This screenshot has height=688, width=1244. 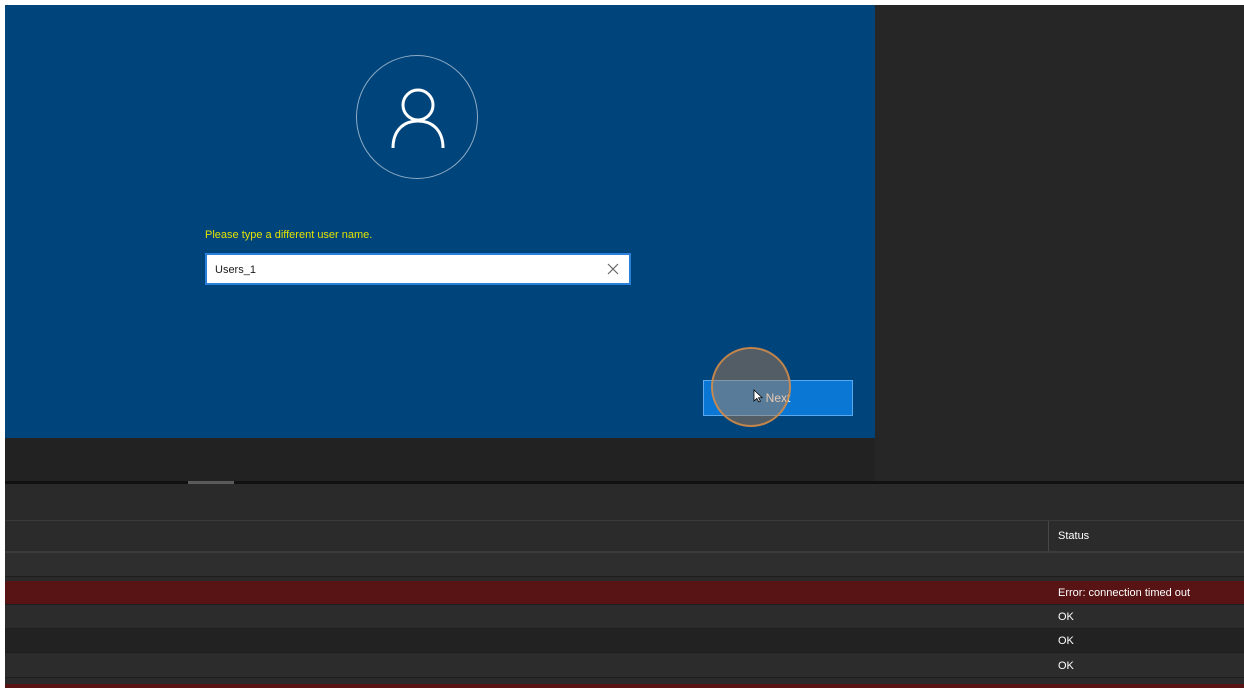 I want to click on username-input, so click(x=405, y=270).